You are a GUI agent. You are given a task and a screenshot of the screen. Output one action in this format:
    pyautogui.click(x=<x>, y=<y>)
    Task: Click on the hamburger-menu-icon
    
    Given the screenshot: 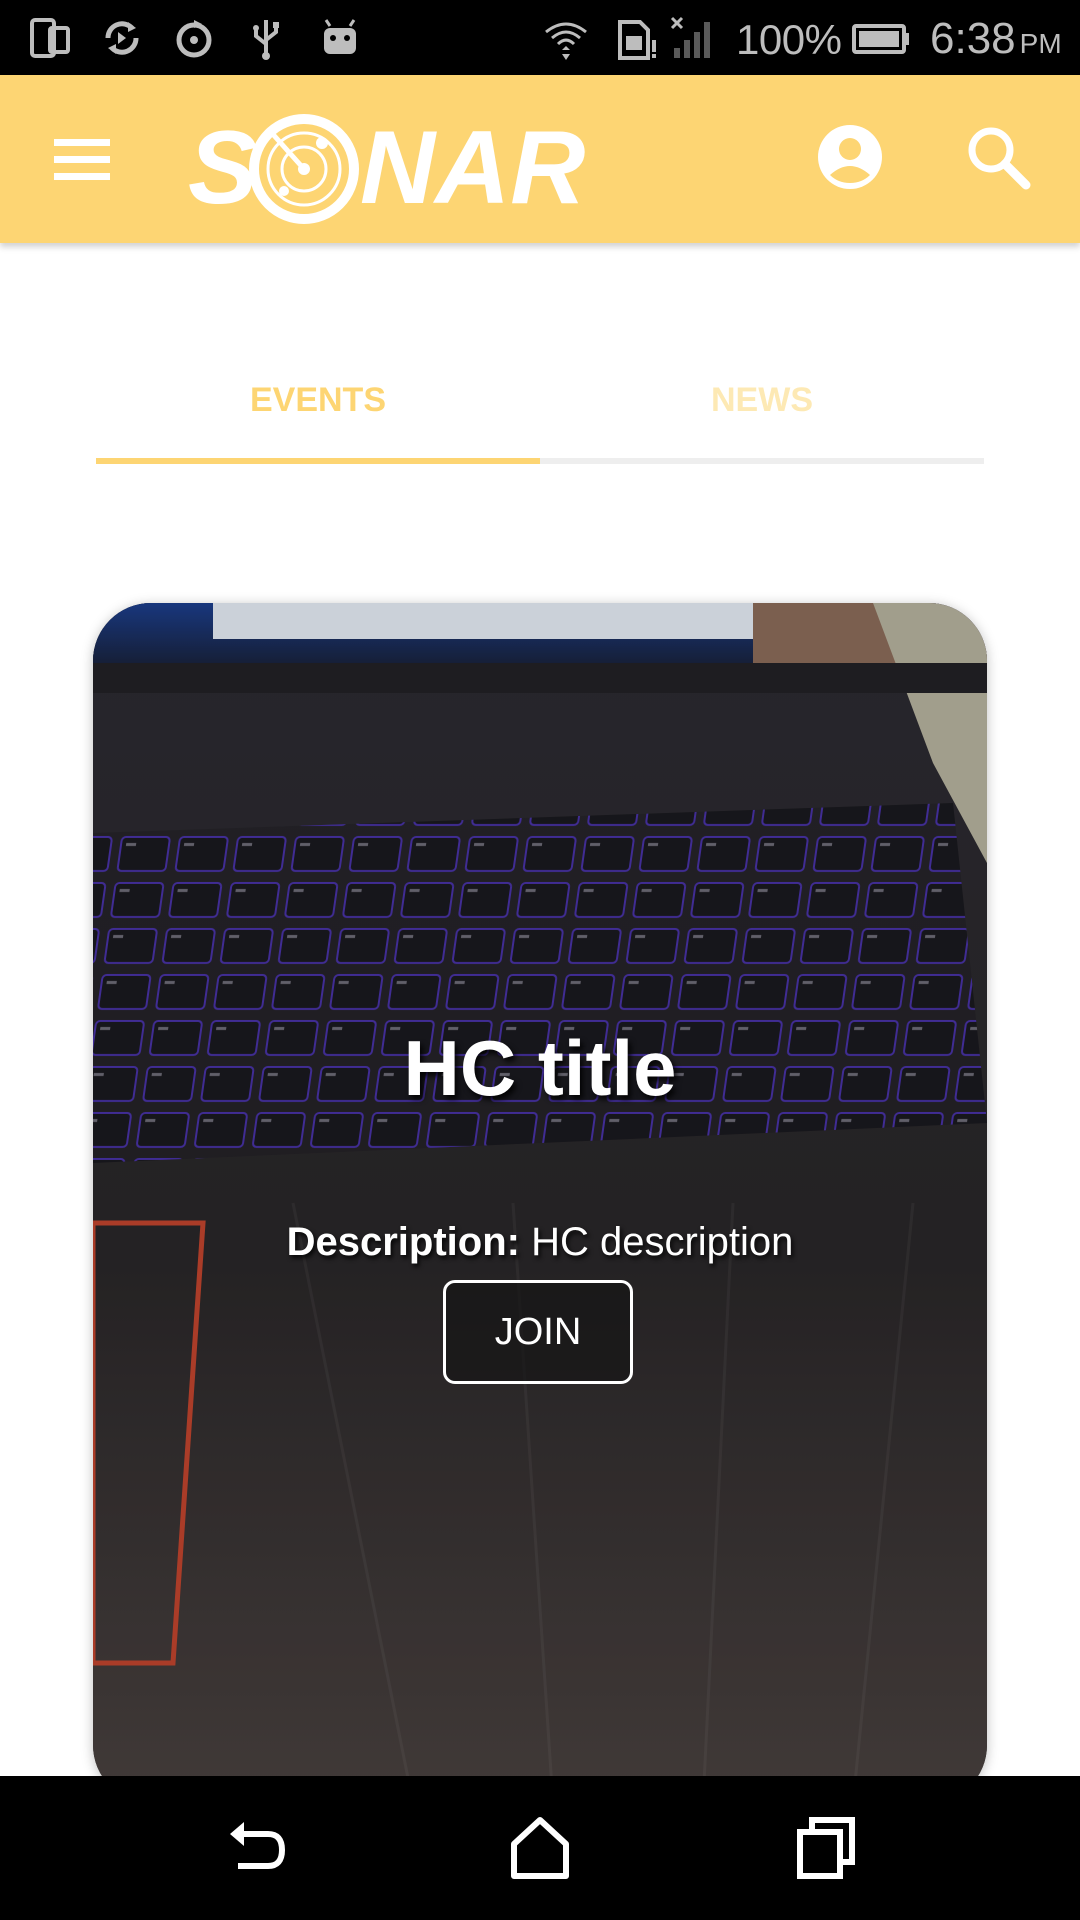 What is the action you would take?
    pyautogui.click(x=82, y=159)
    